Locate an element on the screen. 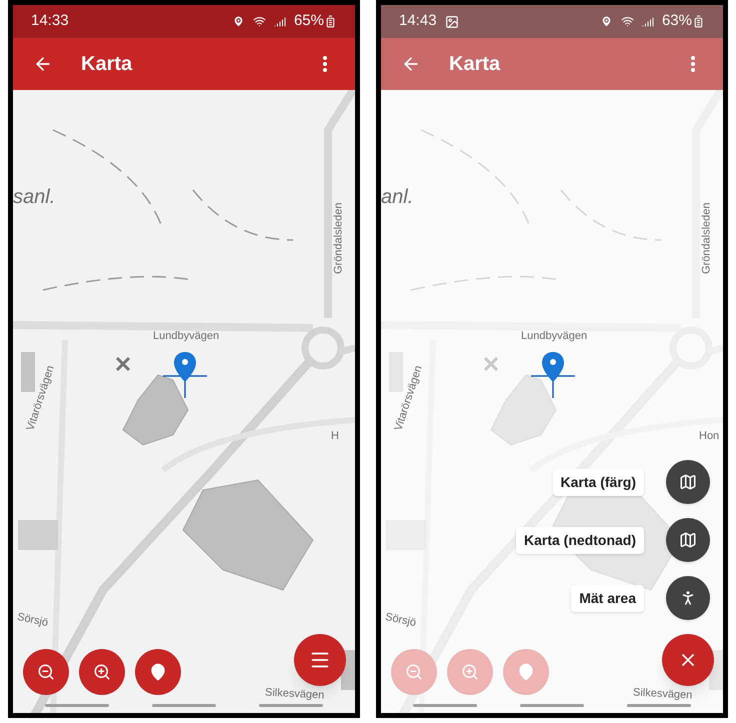 This screenshot has height=723, width=736. battery-level: 65% is located at coordinates (309, 21).